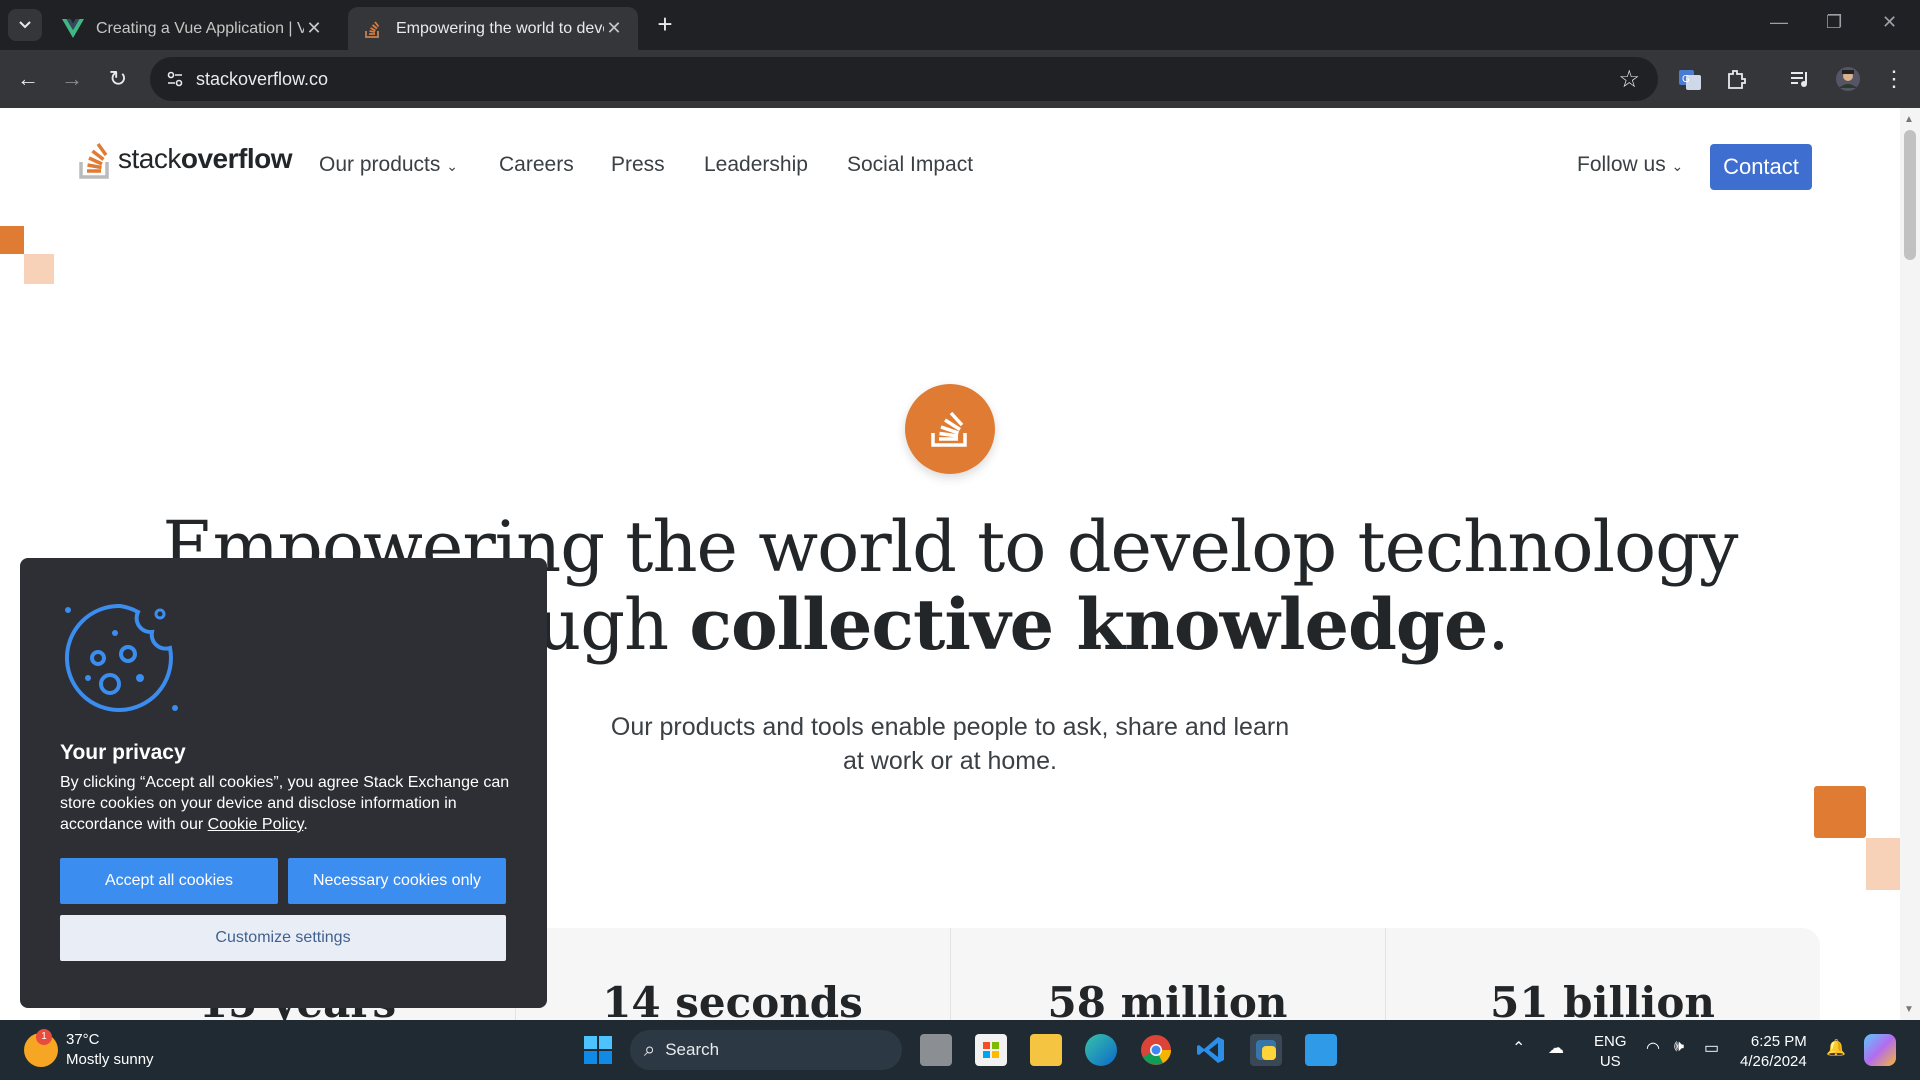 Image resolution: width=1920 pixels, height=1080 pixels. What do you see at coordinates (41, 1048) in the screenshot?
I see `sun-icon: 1` at bounding box center [41, 1048].